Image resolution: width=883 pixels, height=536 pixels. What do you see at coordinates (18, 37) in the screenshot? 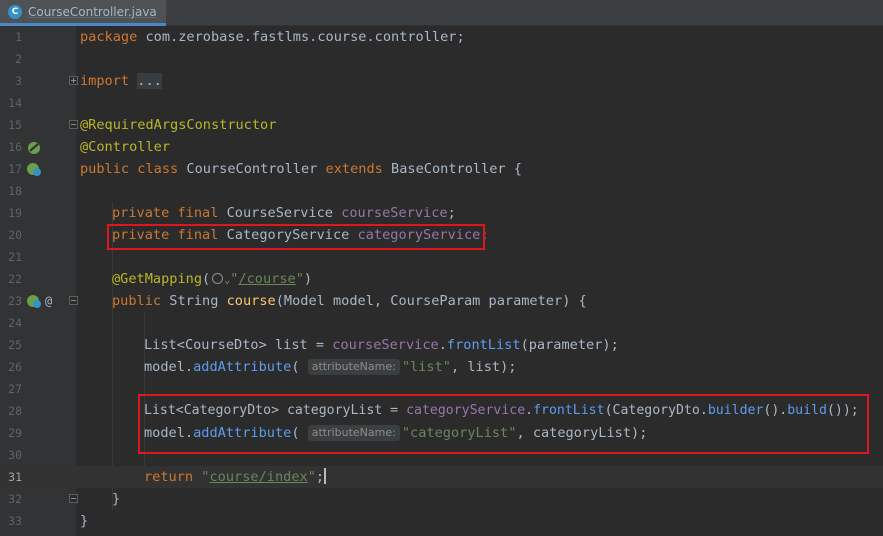
I see `line-number: 1` at bounding box center [18, 37].